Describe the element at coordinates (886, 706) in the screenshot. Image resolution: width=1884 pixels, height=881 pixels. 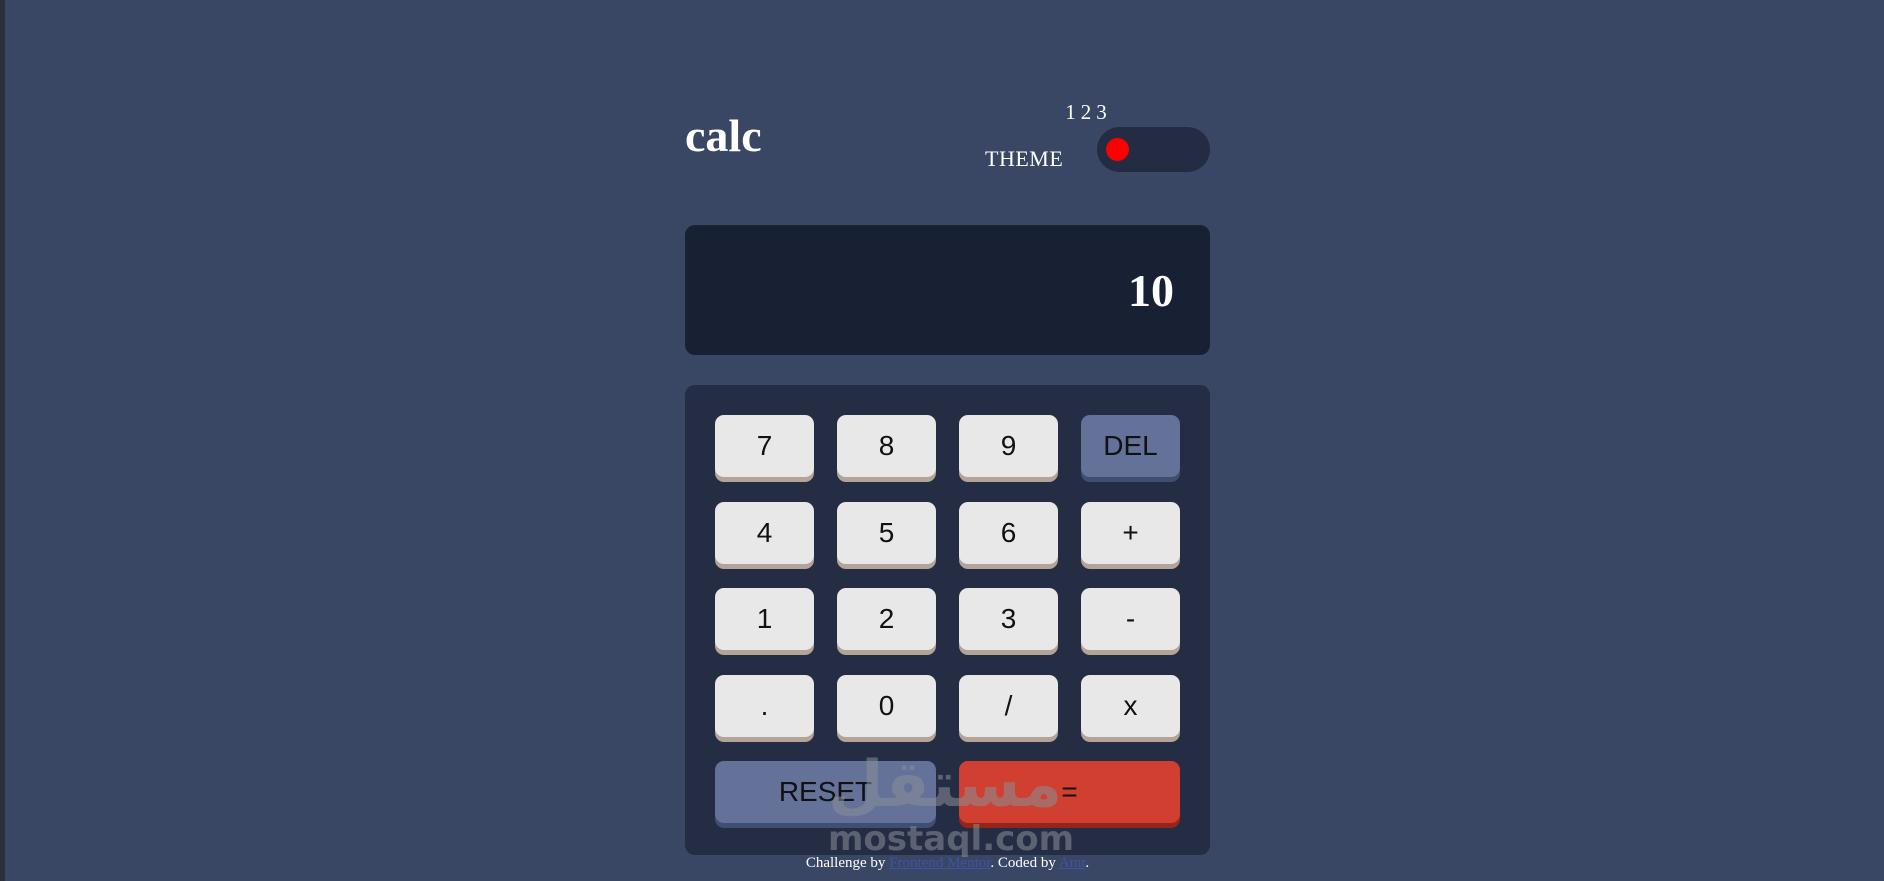
I see `key-0: 0` at that location.